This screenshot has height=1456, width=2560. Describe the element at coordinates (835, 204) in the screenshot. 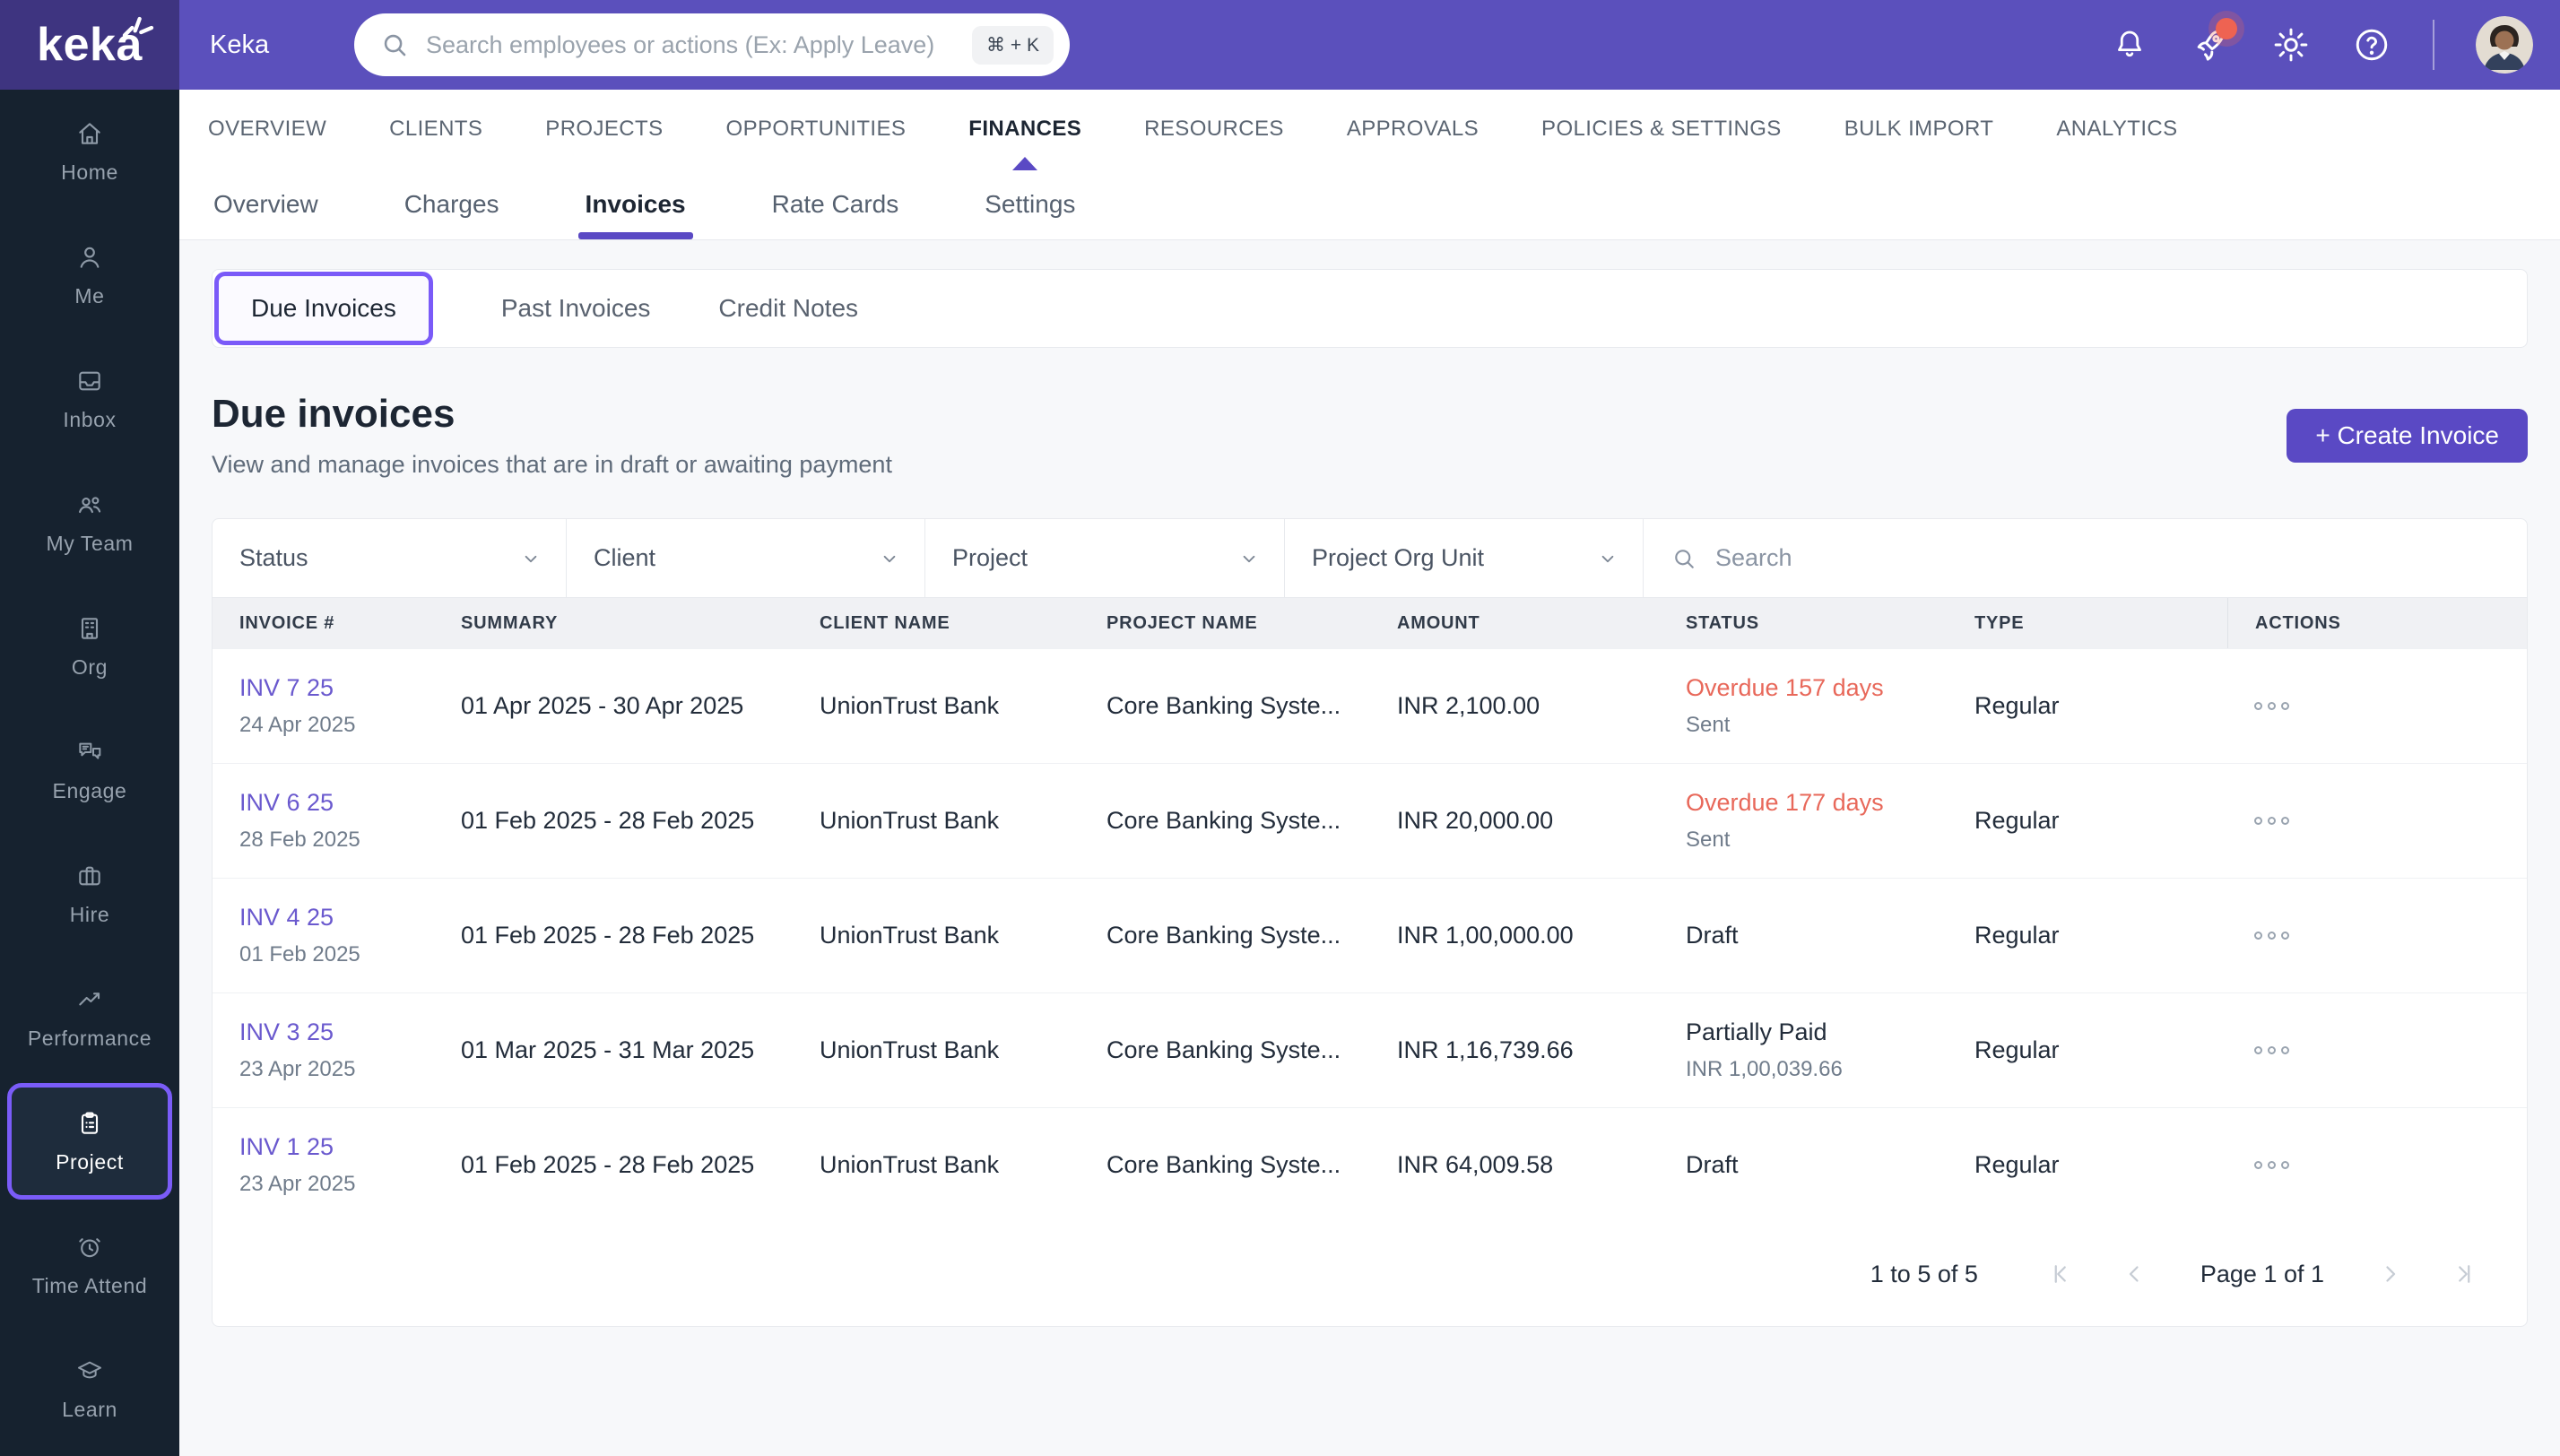

I see `subtab-rate-cards: Rate Cards` at that location.